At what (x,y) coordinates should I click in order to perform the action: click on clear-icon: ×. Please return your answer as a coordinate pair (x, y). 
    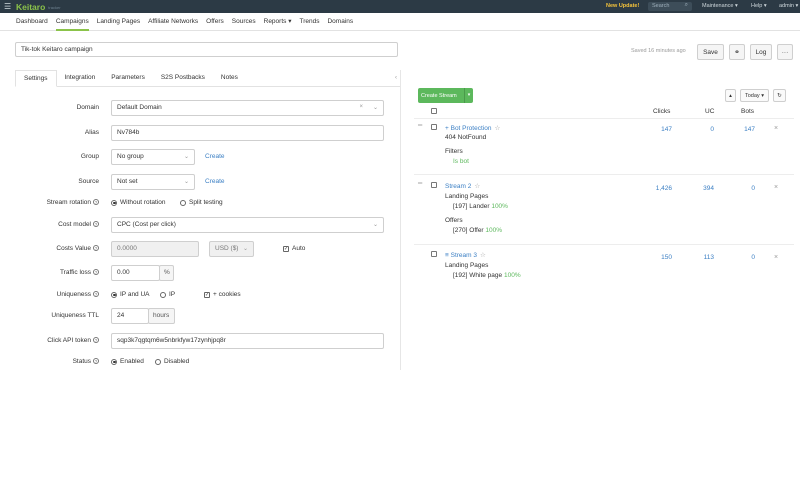
    Looking at the image, I should click on (361, 107).